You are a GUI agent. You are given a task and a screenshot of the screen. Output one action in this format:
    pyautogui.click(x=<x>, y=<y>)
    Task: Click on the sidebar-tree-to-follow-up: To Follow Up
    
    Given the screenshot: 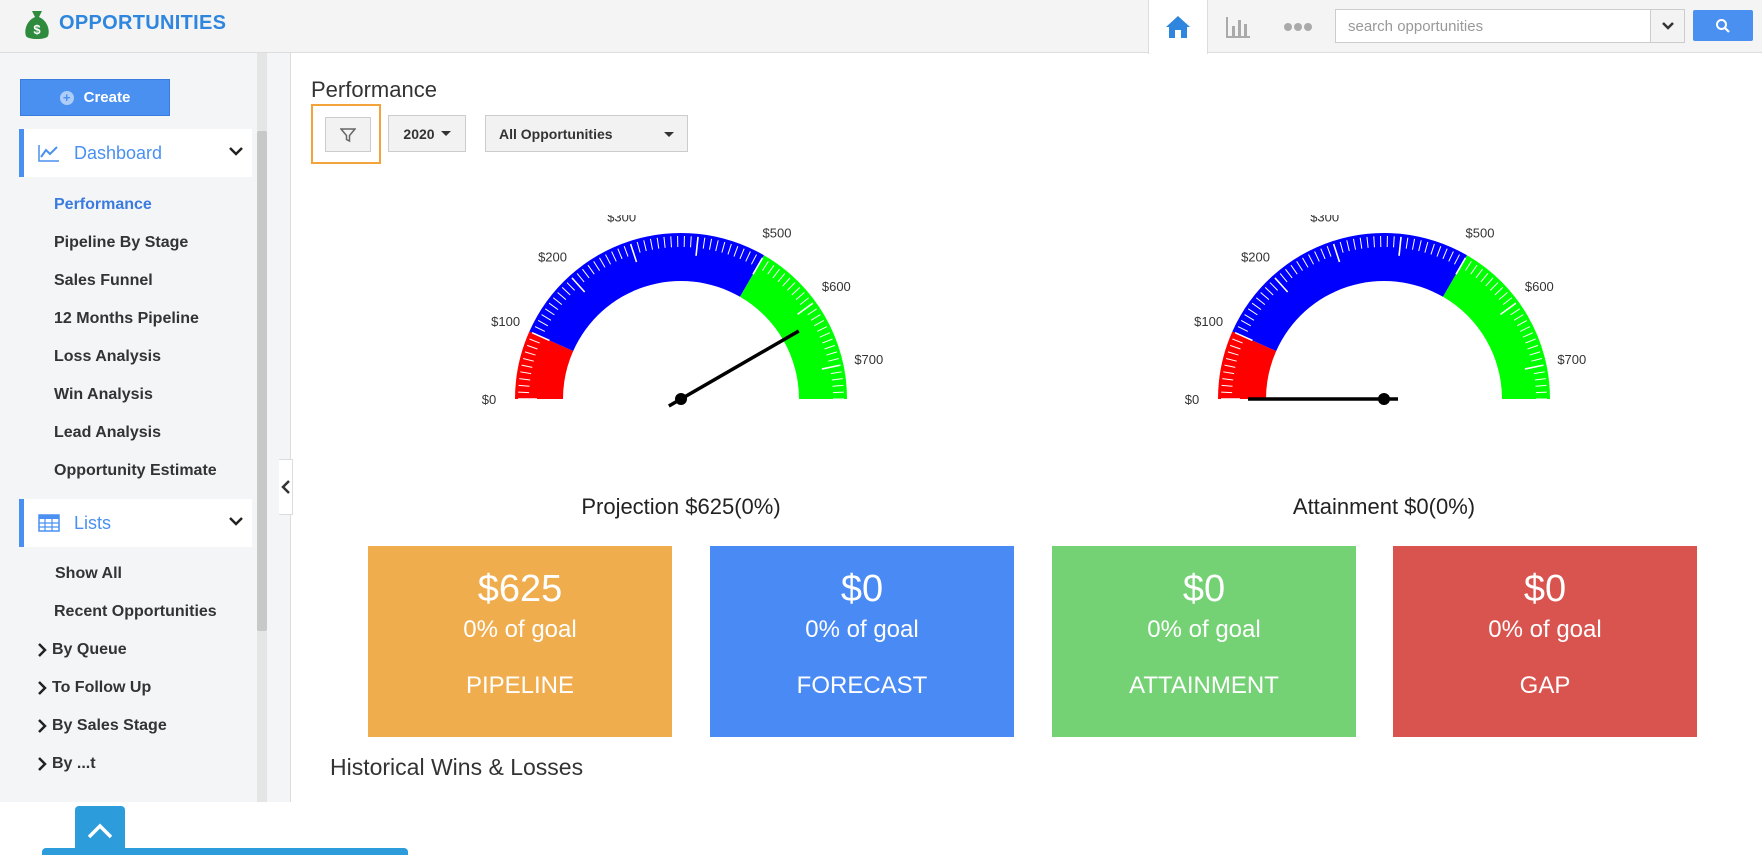 What is the action you would take?
    pyautogui.click(x=93, y=688)
    